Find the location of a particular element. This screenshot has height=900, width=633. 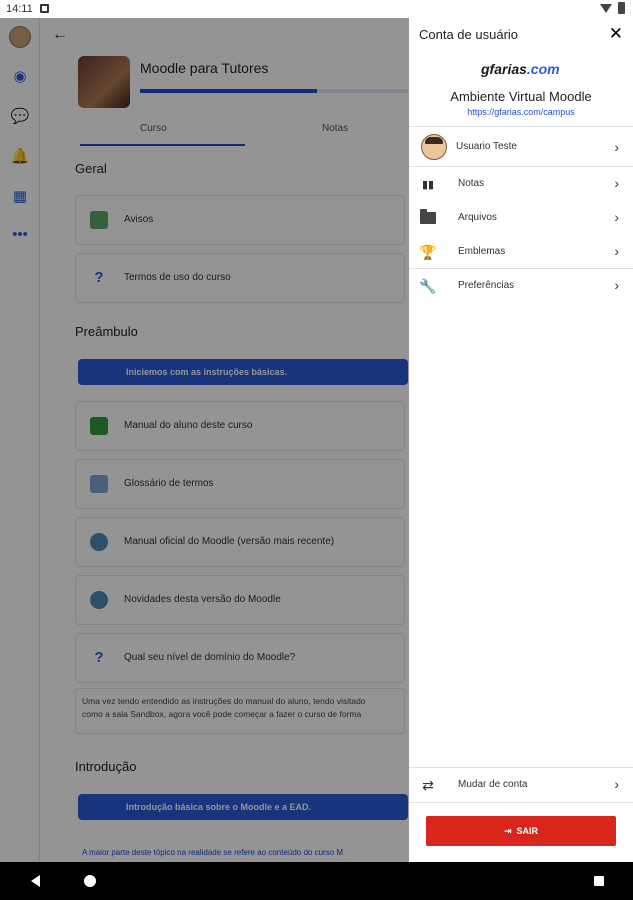

user-avatar is located at coordinates (434, 147).